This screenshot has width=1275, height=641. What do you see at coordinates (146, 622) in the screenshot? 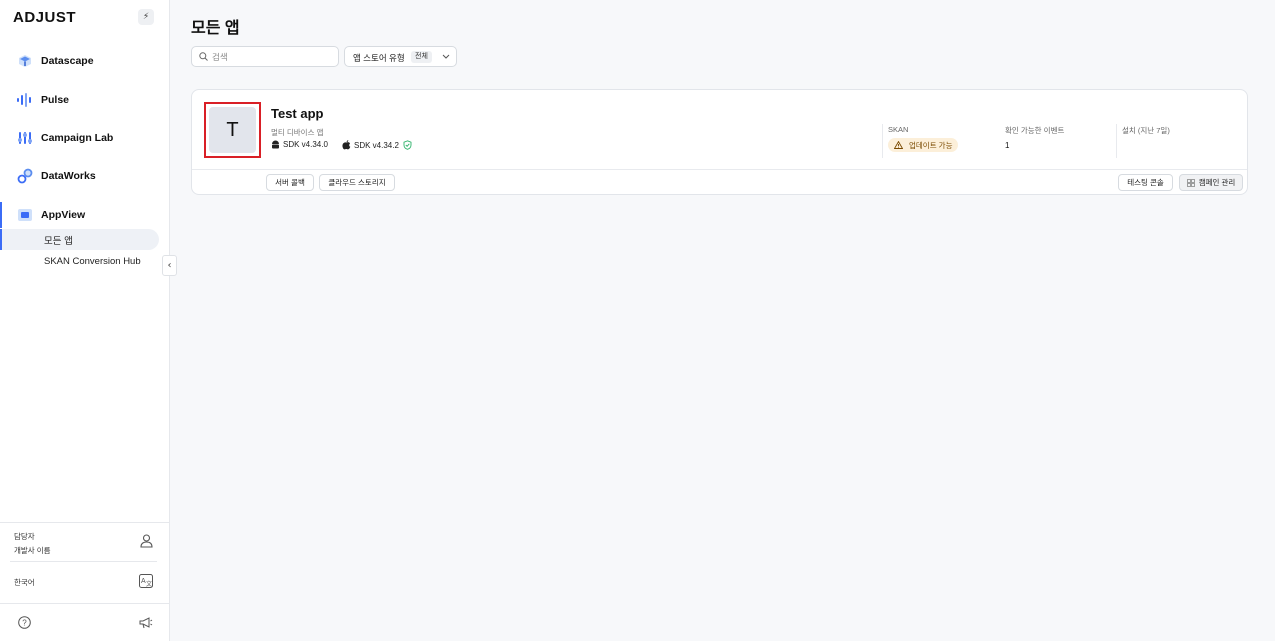
I see `megaphone-icon` at bounding box center [146, 622].